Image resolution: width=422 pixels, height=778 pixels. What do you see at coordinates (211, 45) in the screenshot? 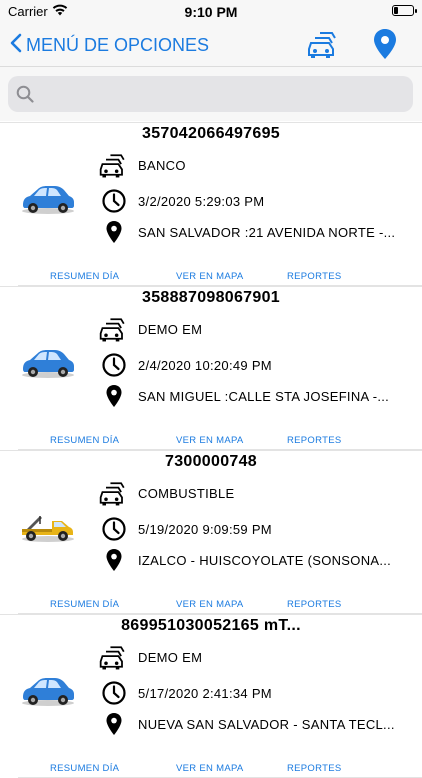
I see `navigation-bar: MENÚ DE OPCIONES` at bounding box center [211, 45].